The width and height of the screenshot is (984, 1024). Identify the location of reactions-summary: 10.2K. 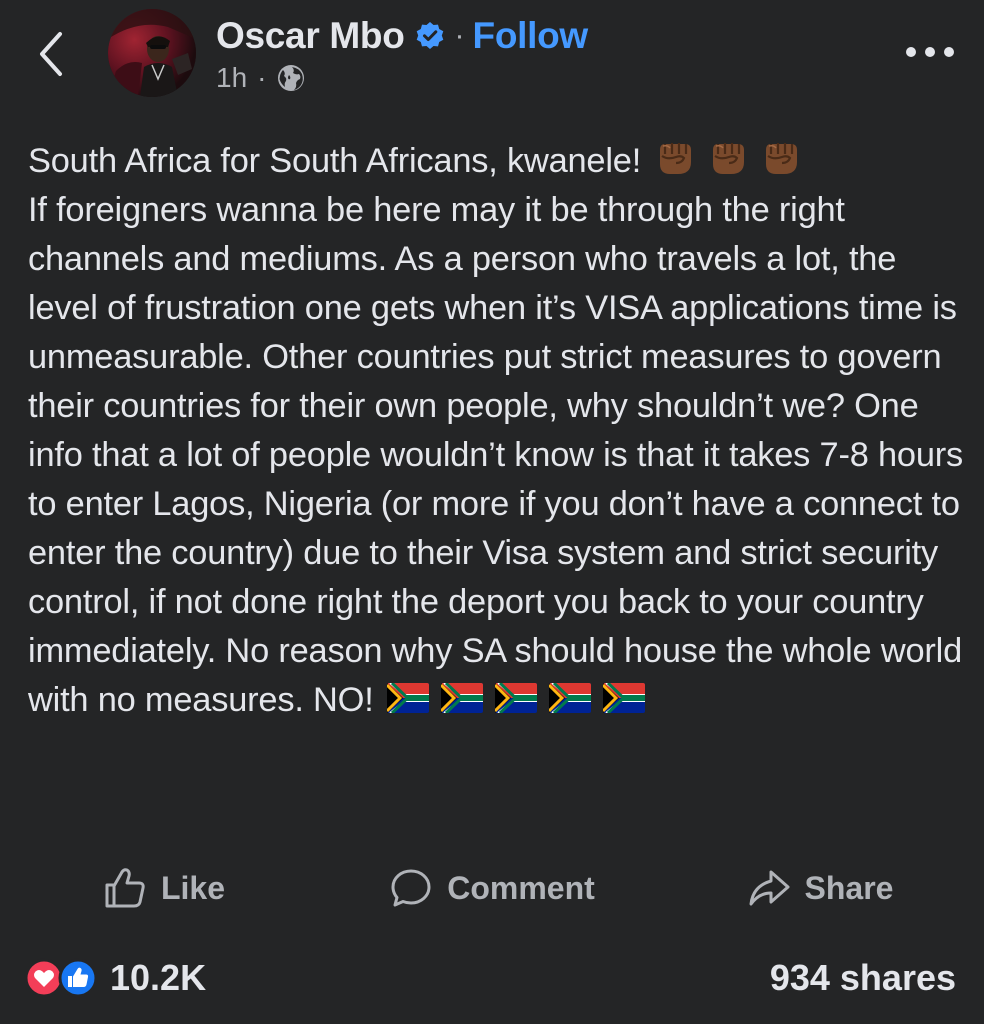
(115, 978).